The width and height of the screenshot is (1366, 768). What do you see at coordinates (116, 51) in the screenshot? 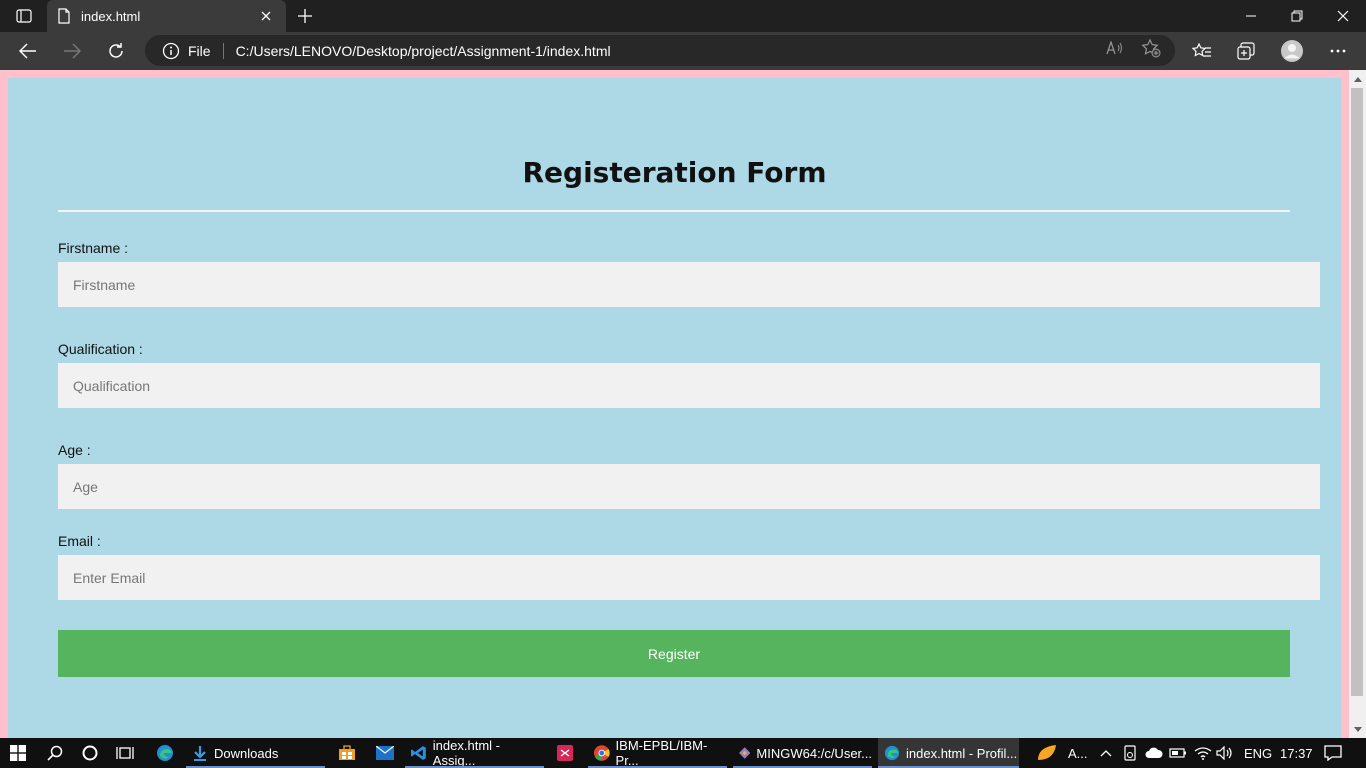
I see `refresh-icon` at bounding box center [116, 51].